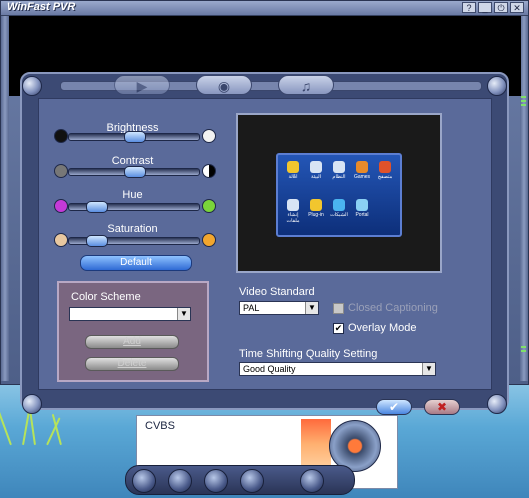  What do you see at coordinates (394, 407) in the screenshot?
I see `ok-button: ✔` at bounding box center [394, 407].